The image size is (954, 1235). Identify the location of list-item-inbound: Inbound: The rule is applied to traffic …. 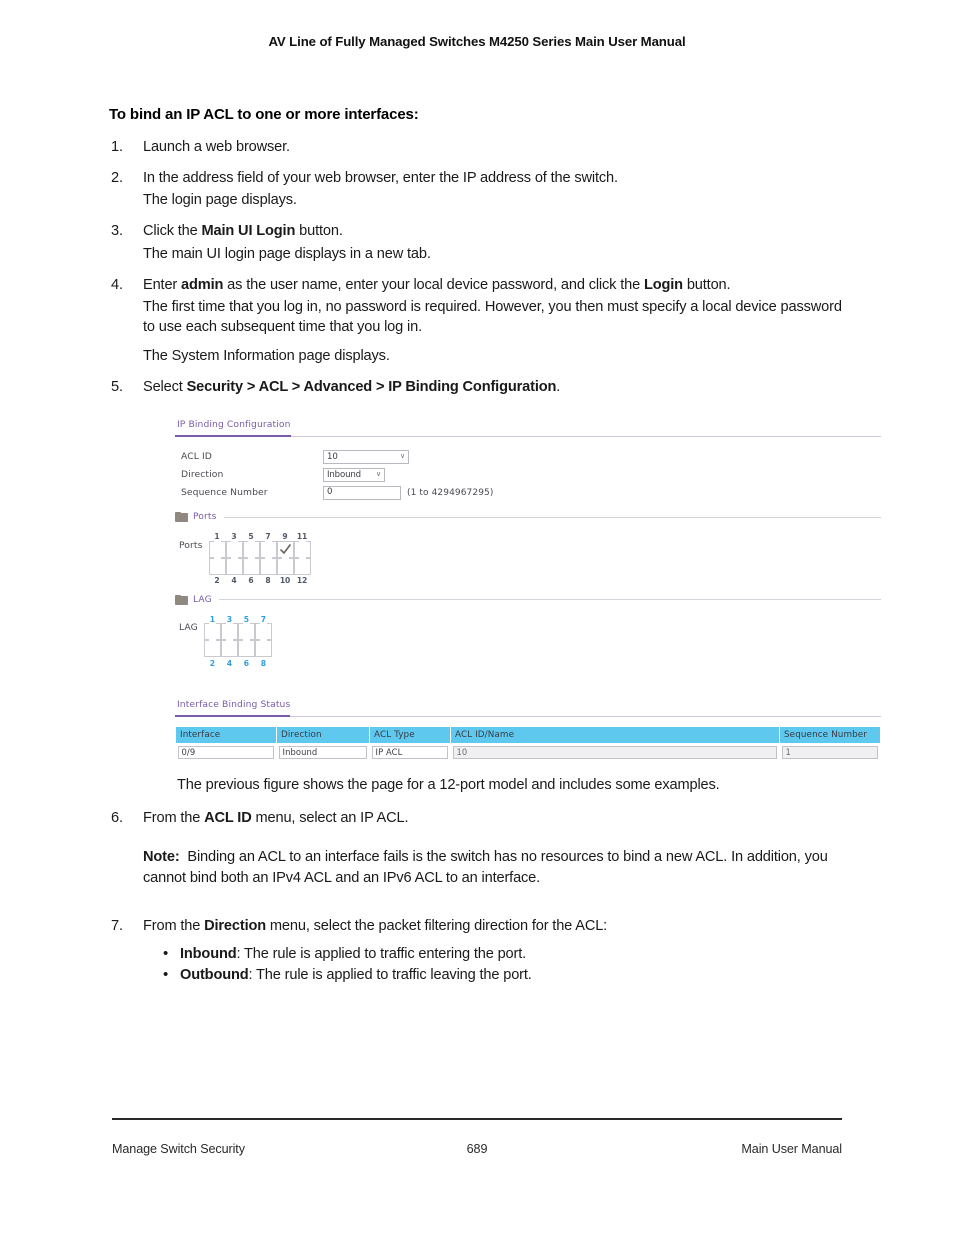
(503, 954).